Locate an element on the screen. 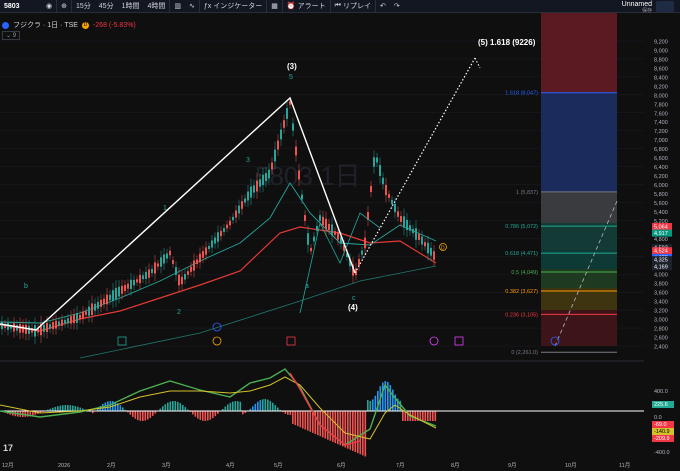 The image size is (680, 471). wave-label-3-minor: 3 is located at coordinates (248, 160).